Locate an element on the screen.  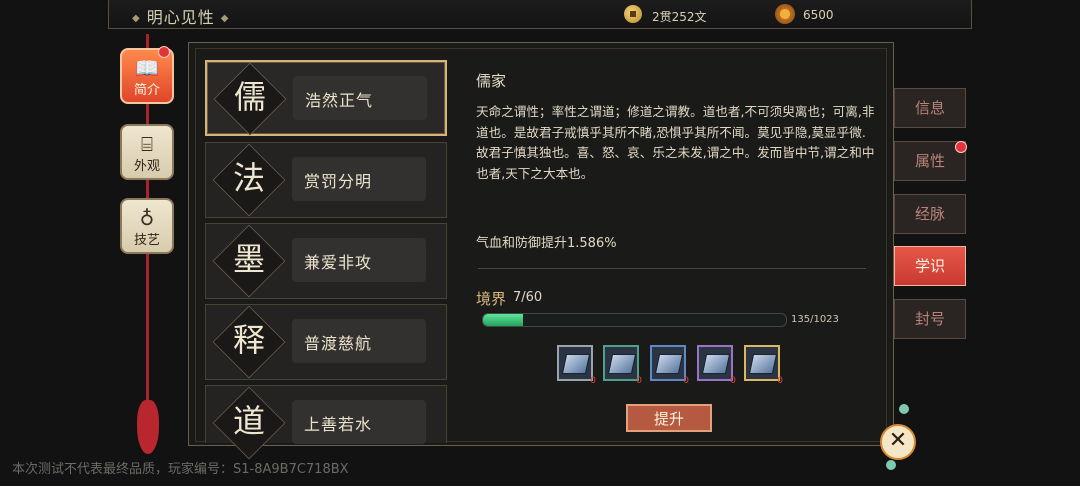
tab-titles: 封号 is located at coordinates (930, 319).